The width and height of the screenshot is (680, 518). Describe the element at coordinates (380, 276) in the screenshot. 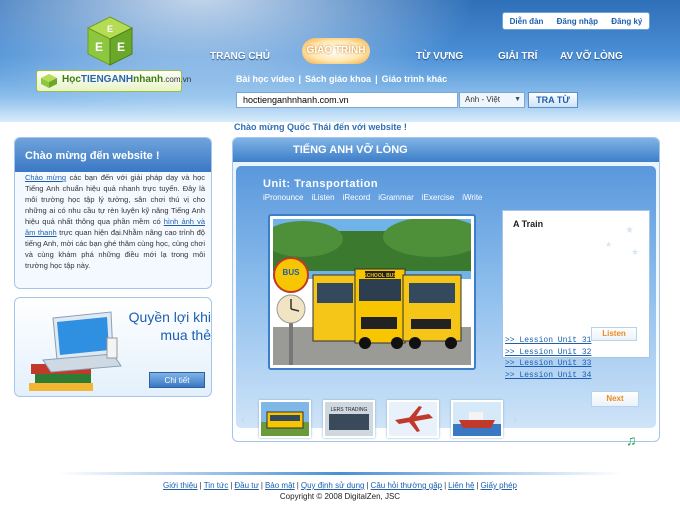

I see `school-bus-sign-text: SCHOOL BUS` at that location.